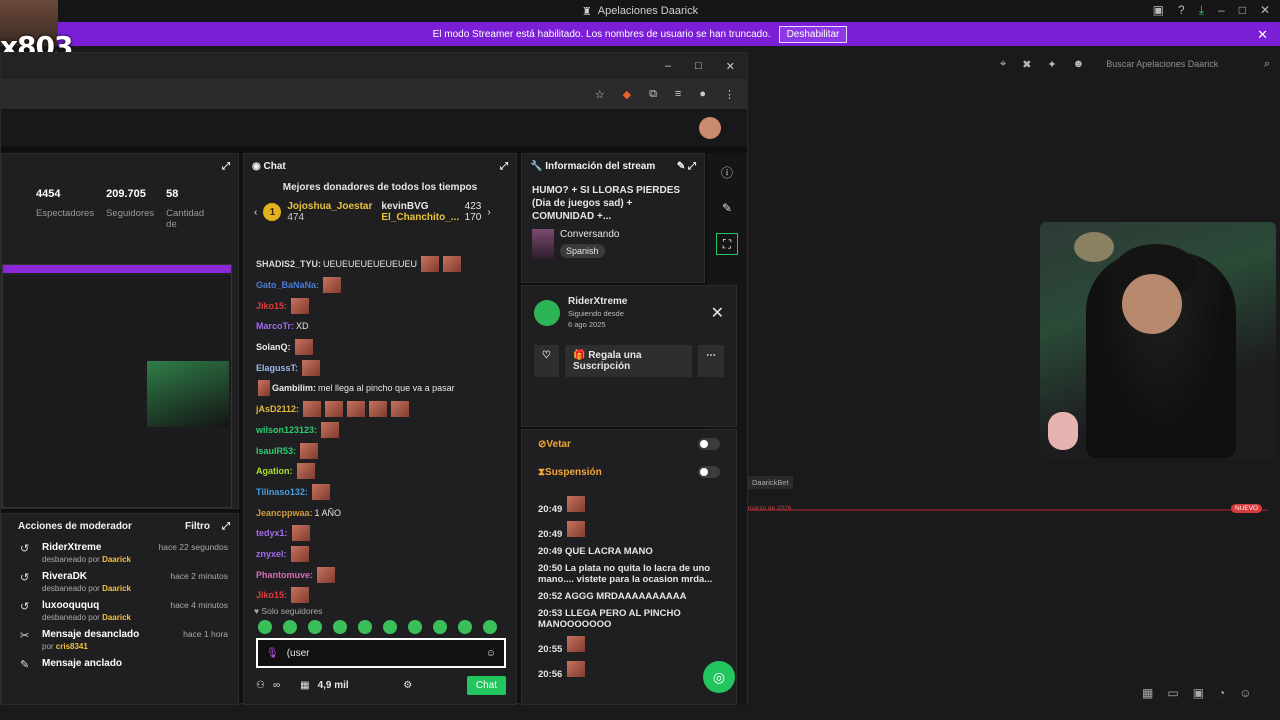 This screenshot has height=720, width=1280. What do you see at coordinates (381, 264) in the screenshot?
I see `chat-message: SHADIS2_TYU: UEUEUEUEUEUEUEU` at bounding box center [381, 264].